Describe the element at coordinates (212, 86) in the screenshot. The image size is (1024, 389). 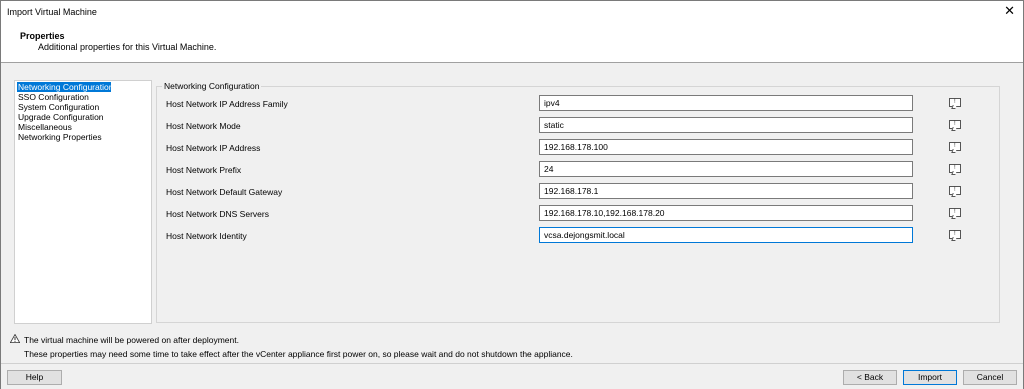
I see `group-title: Networking Configuration` at that location.